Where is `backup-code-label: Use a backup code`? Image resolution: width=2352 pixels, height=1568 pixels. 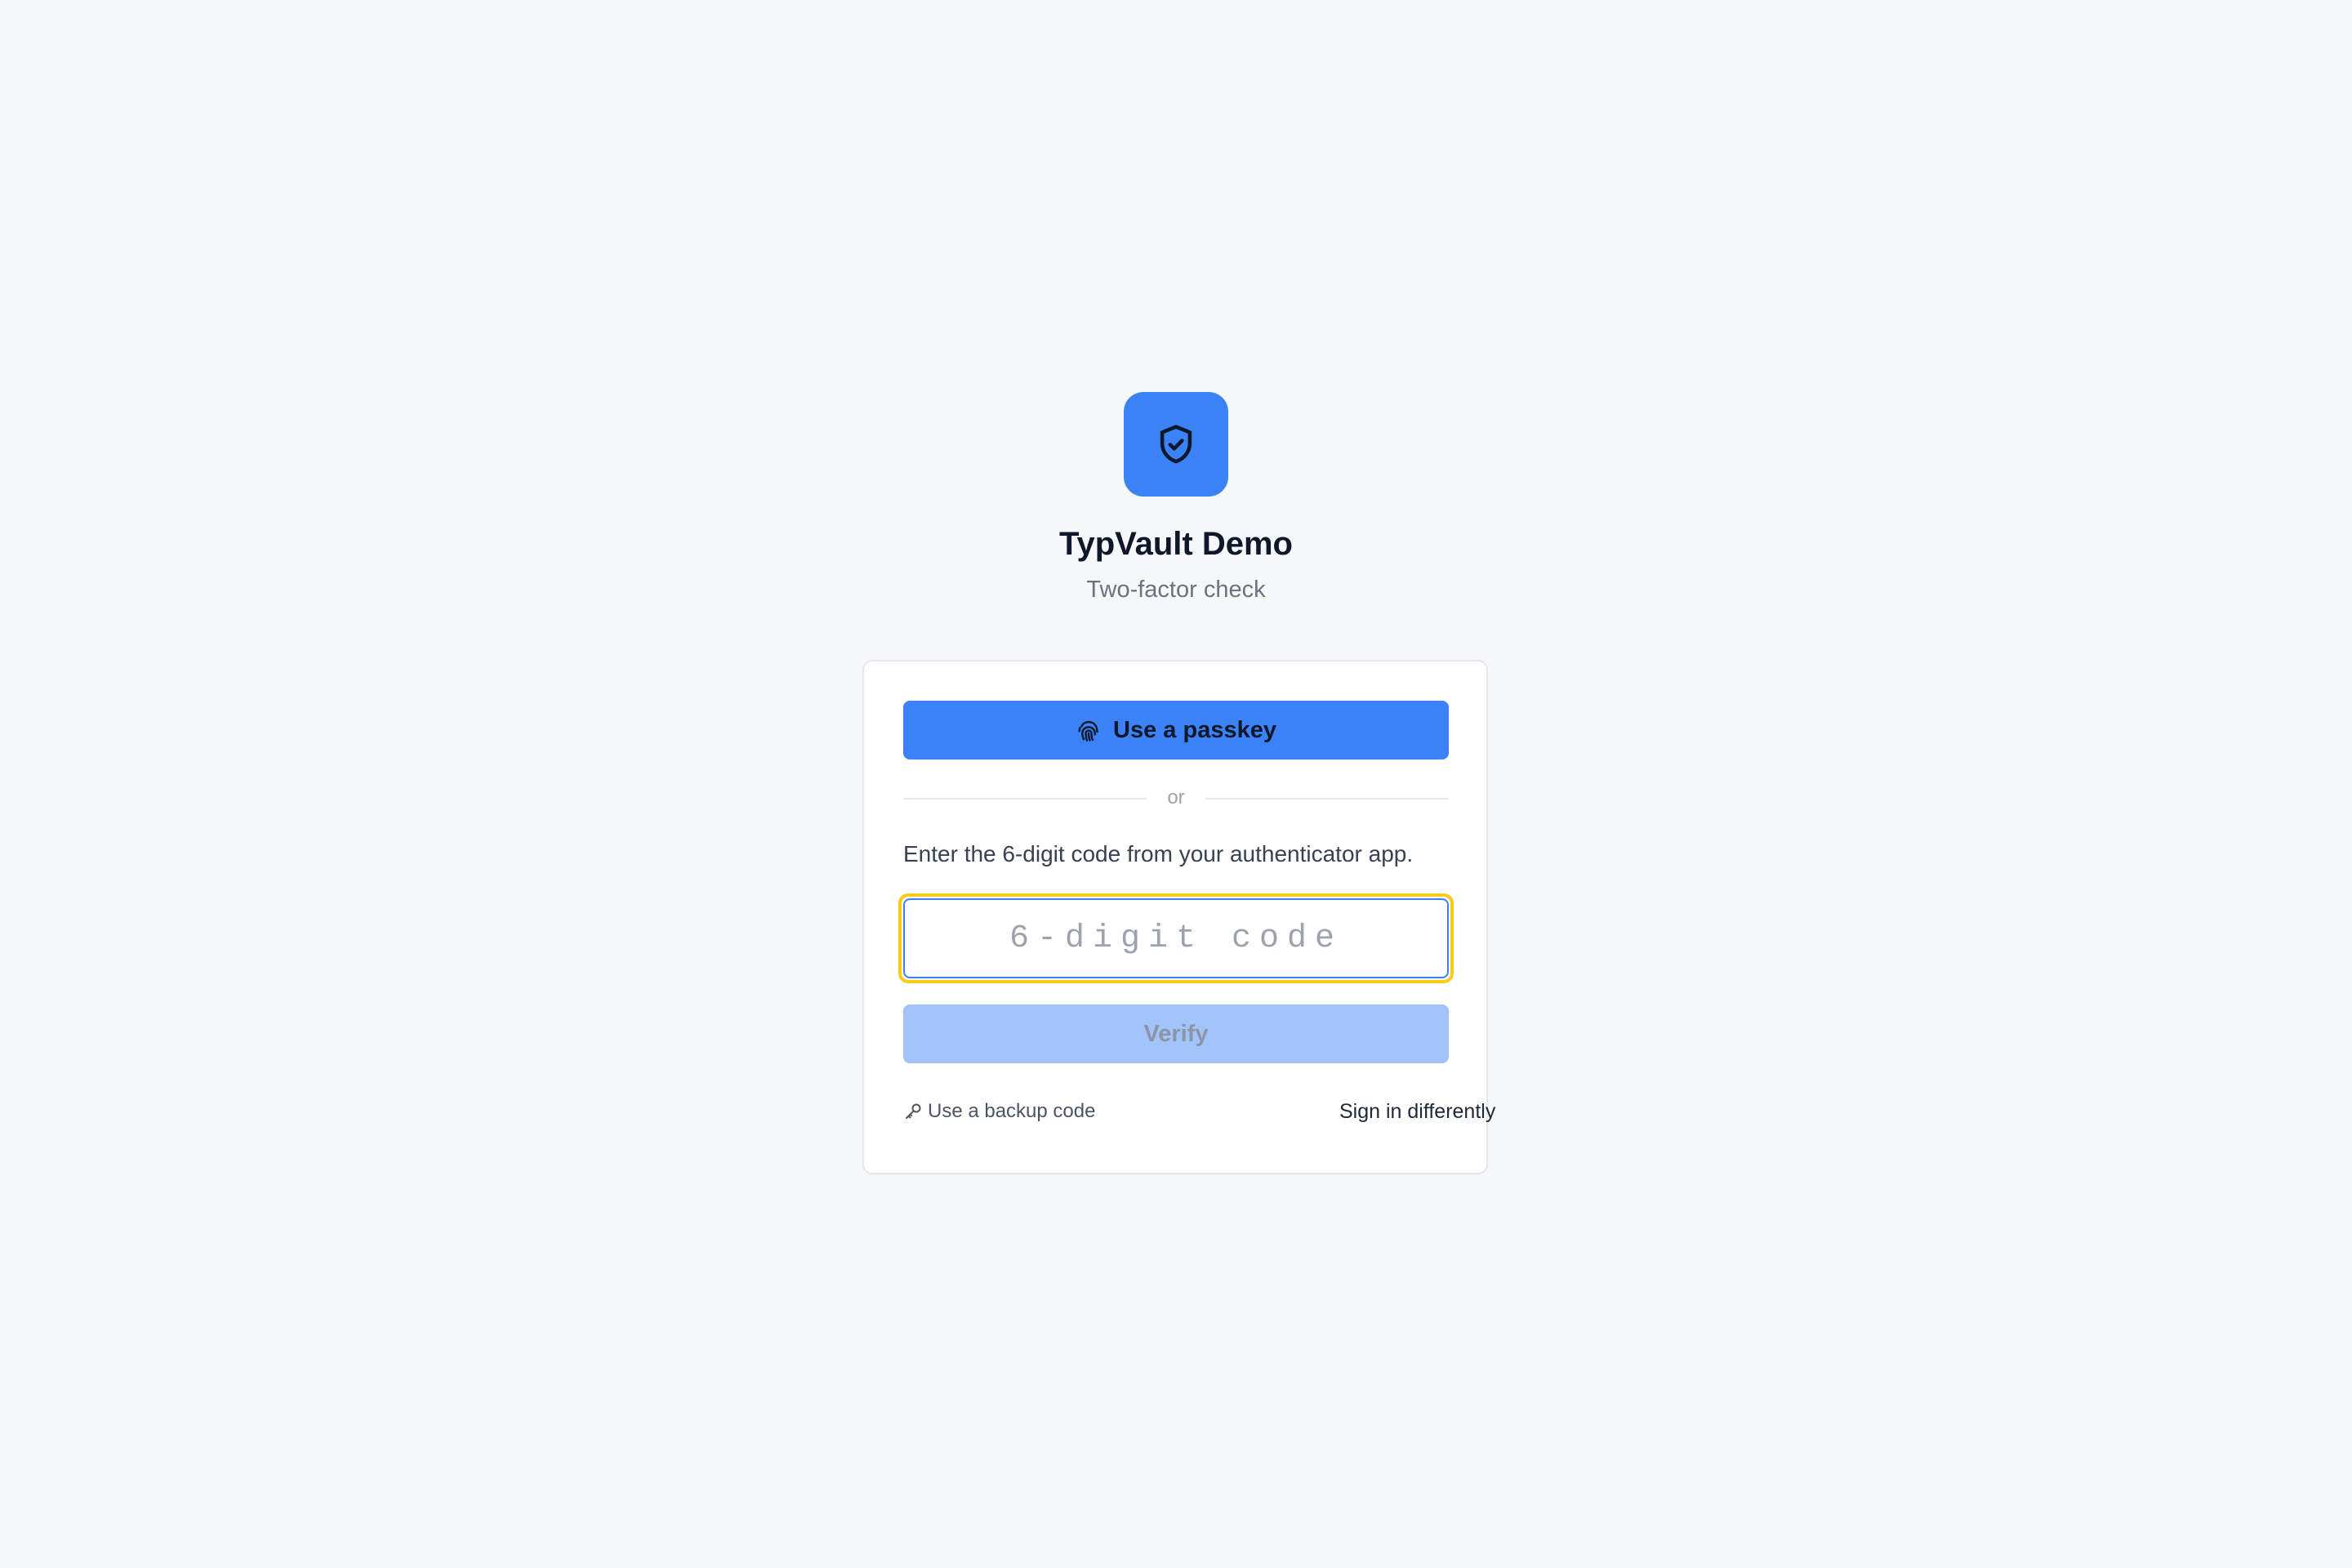
backup-code-label: Use a backup code is located at coordinates (1012, 1111).